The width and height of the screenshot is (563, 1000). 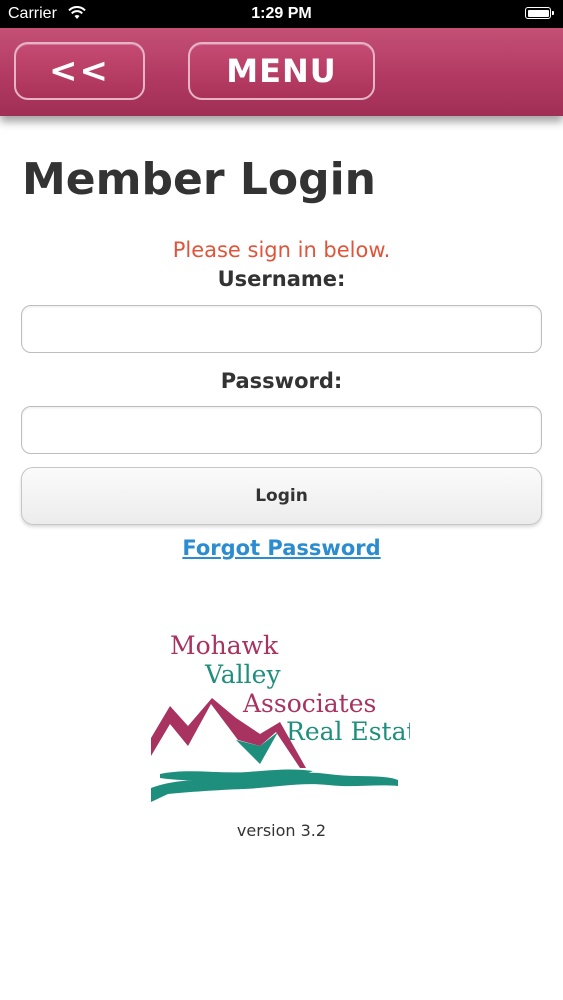 What do you see at coordinates (281, 830) in the screenshot?
I see `version-label: version 3.2` at bounding box center [281, 830].